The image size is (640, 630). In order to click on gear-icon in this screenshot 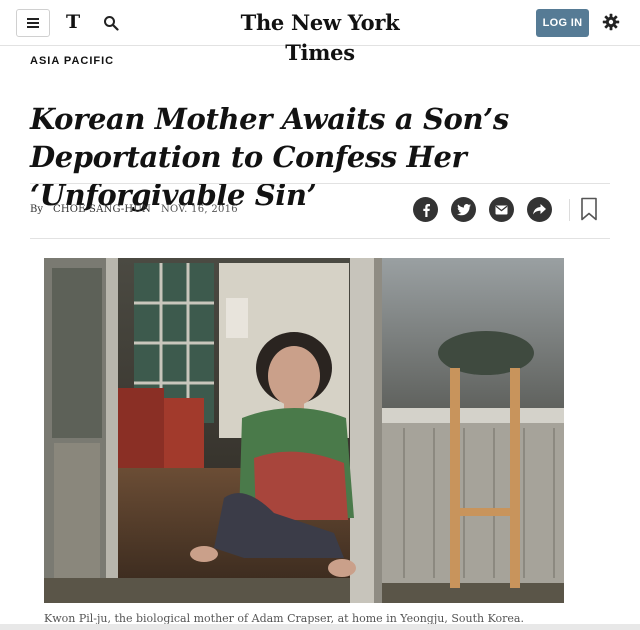, I will do `click(611, 22)`.